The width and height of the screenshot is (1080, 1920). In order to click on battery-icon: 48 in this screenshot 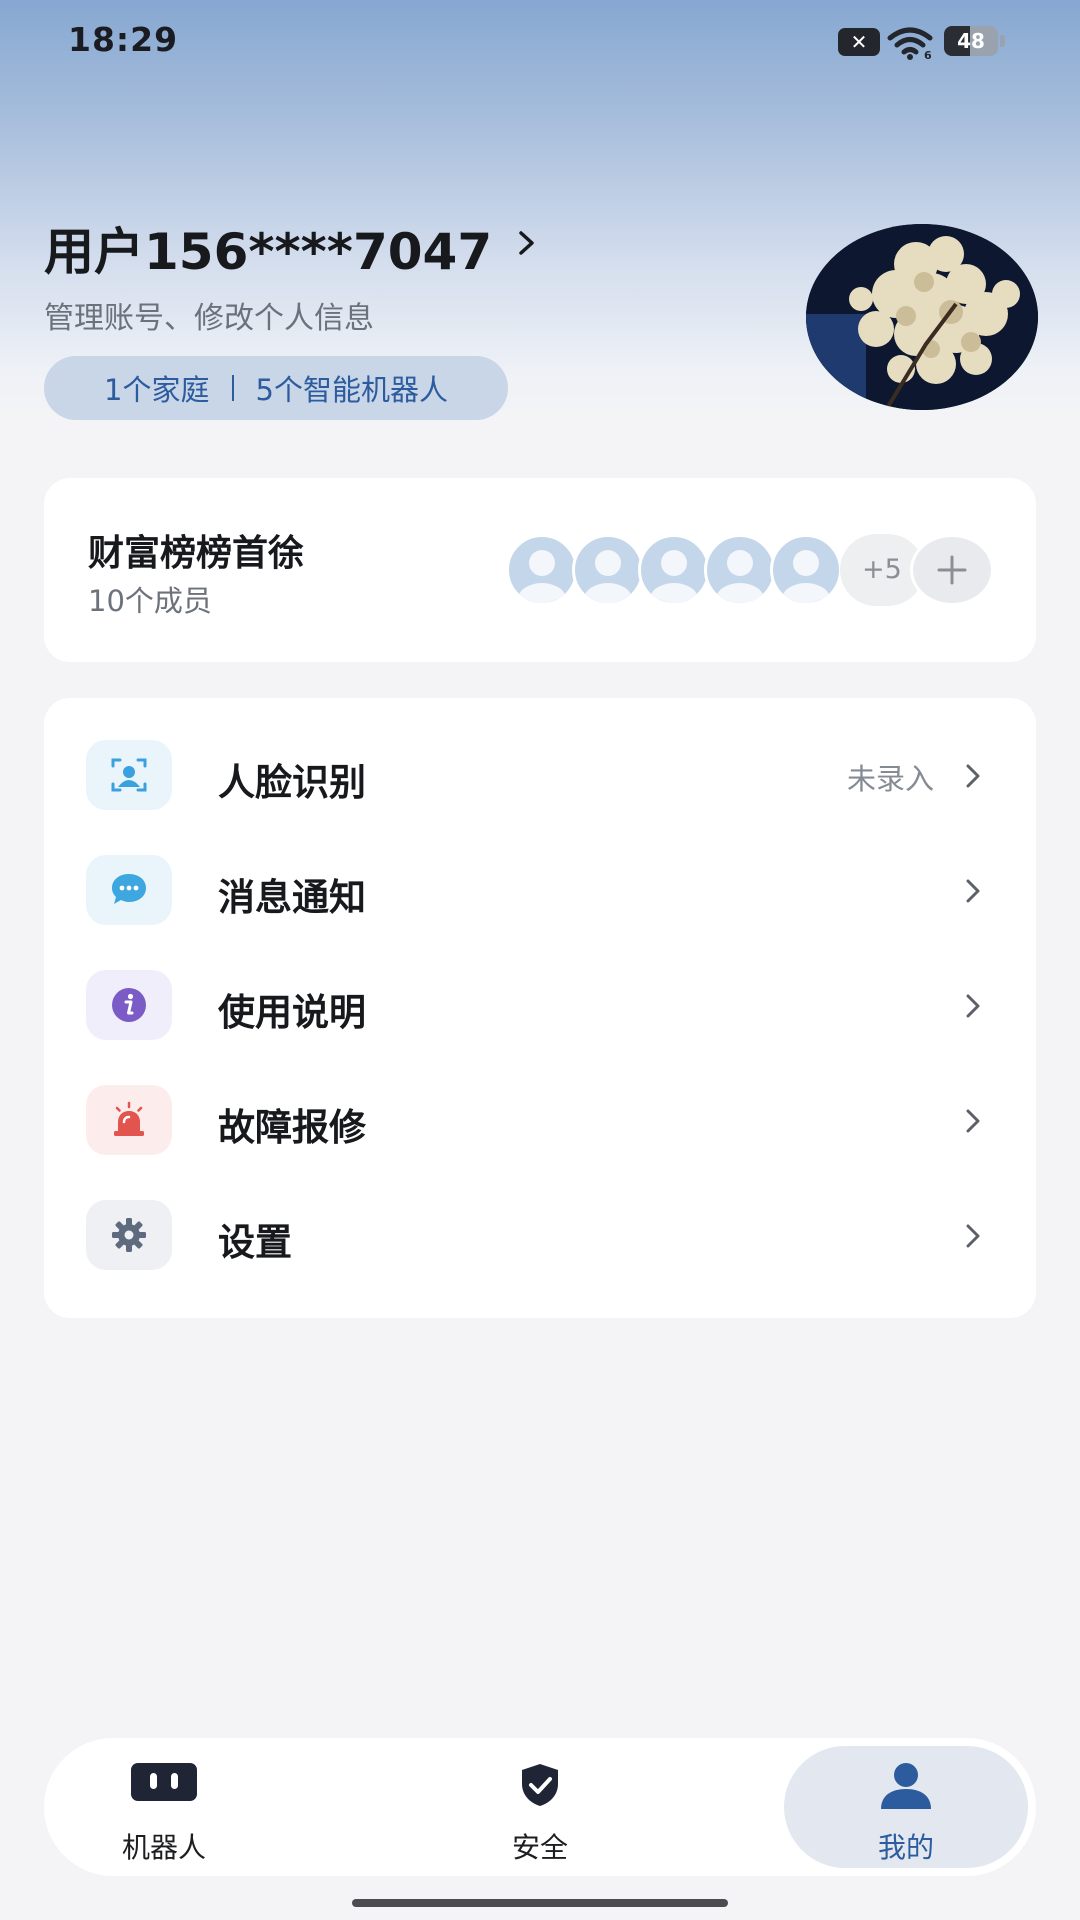, I will do `click(975, 41)`.